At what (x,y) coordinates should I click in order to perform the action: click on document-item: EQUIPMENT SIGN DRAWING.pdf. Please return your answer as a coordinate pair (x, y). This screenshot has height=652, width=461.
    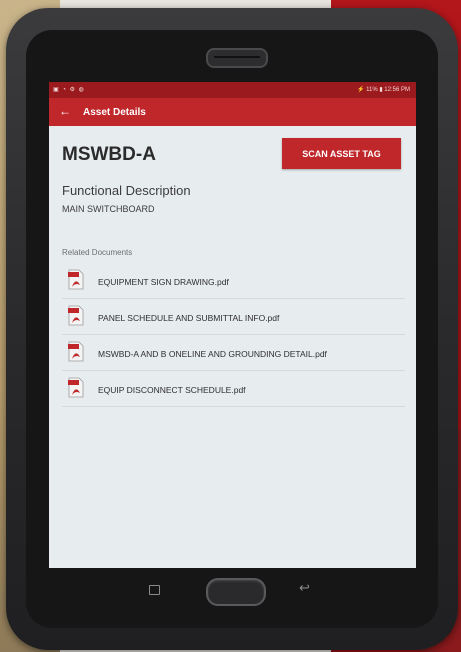
    Looking at the image, I should click on (233, 281).